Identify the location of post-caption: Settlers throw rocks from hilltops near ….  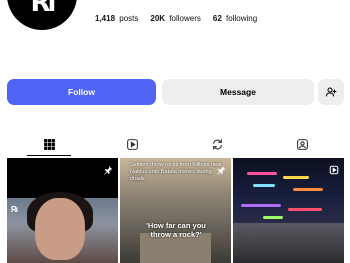
(176, 172).